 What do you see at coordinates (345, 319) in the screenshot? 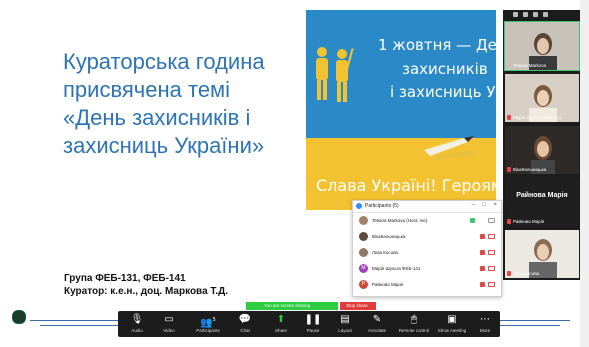
I see `layout-icon: ▤` at bounding box center [345, 319].